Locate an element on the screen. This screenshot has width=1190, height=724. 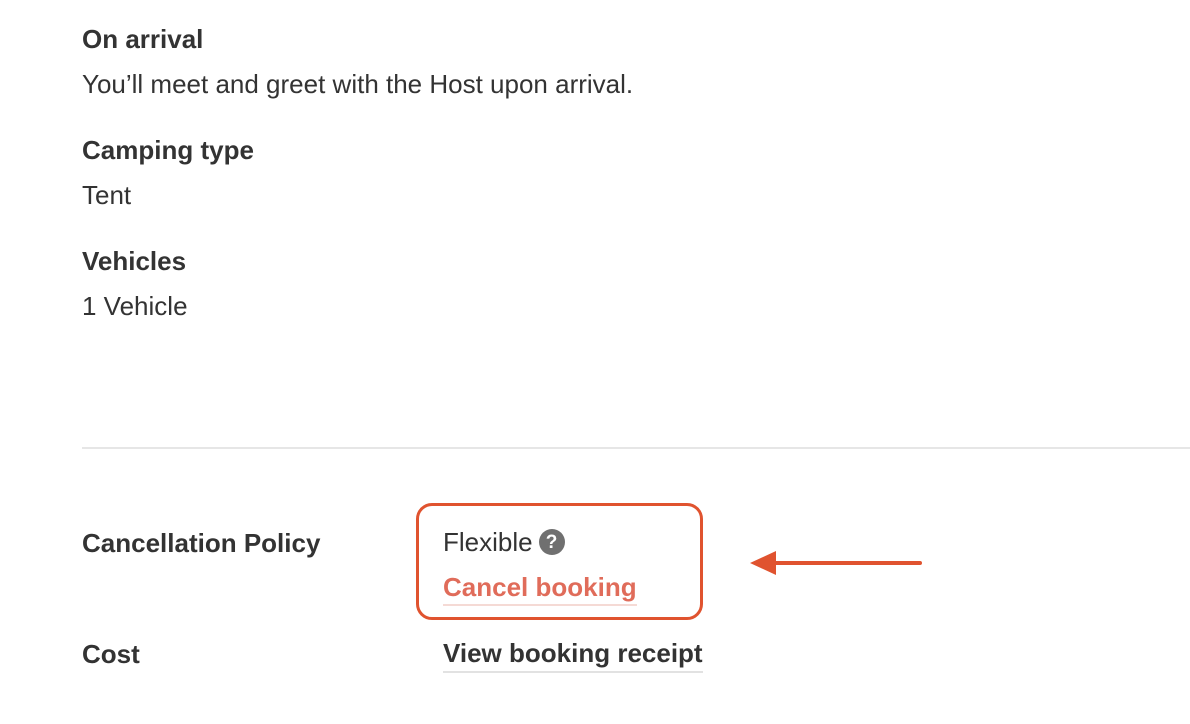
cancel-booking-link: Cancel booking is located at coordinates (540, 590).